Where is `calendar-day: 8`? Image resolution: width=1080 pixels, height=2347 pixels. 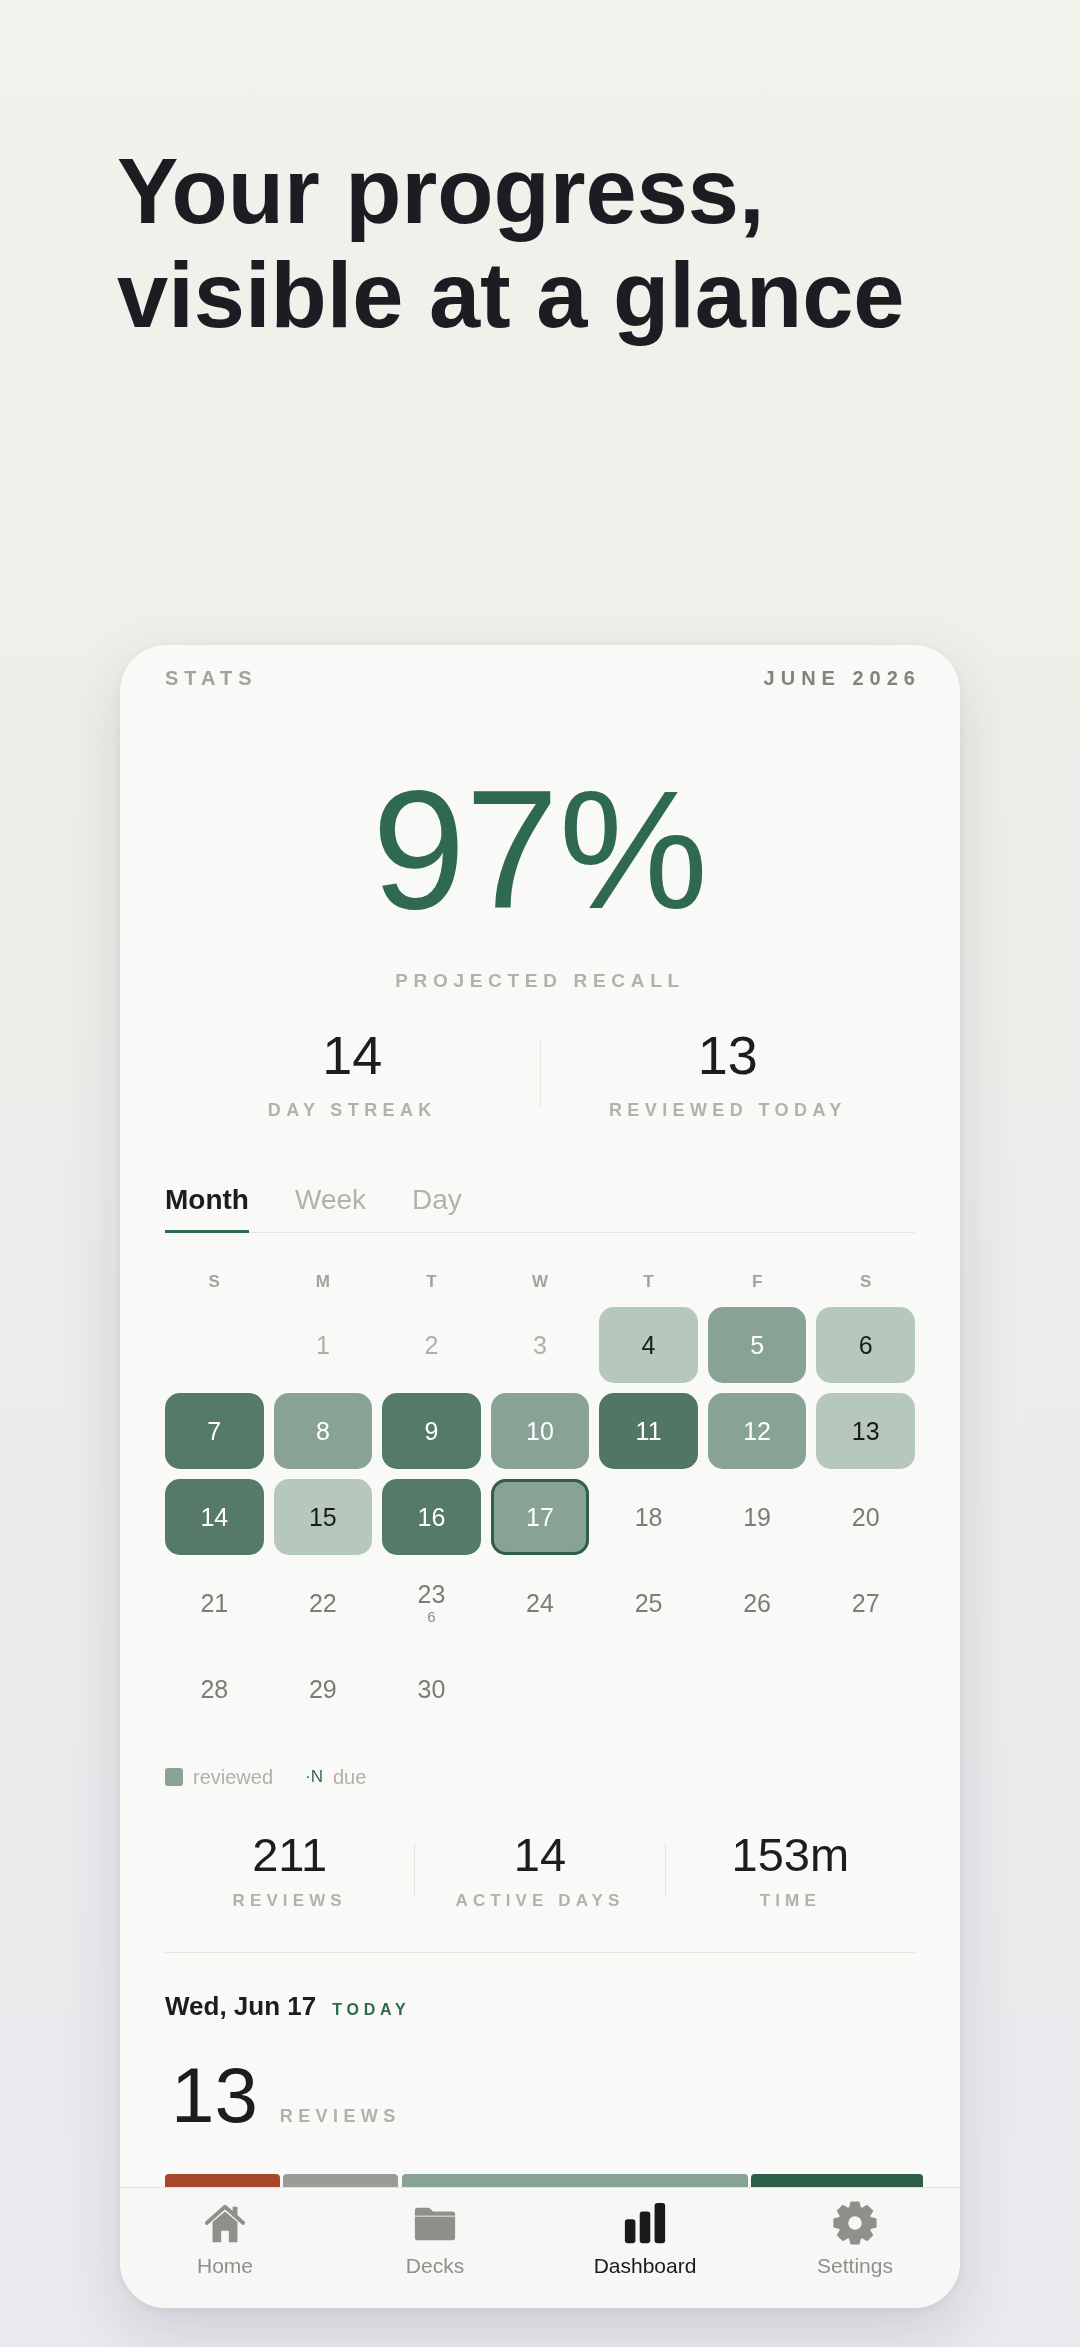
calendar-day: 8 is located at coordinates (323, 1431).